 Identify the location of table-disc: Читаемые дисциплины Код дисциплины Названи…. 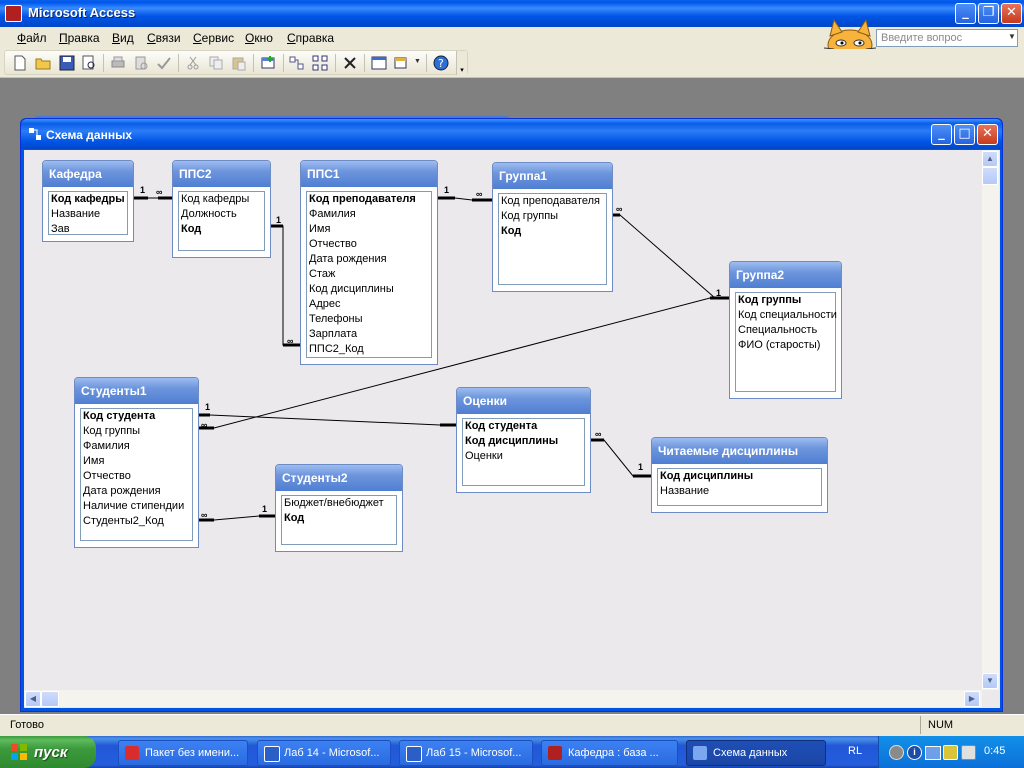
(739, 475).